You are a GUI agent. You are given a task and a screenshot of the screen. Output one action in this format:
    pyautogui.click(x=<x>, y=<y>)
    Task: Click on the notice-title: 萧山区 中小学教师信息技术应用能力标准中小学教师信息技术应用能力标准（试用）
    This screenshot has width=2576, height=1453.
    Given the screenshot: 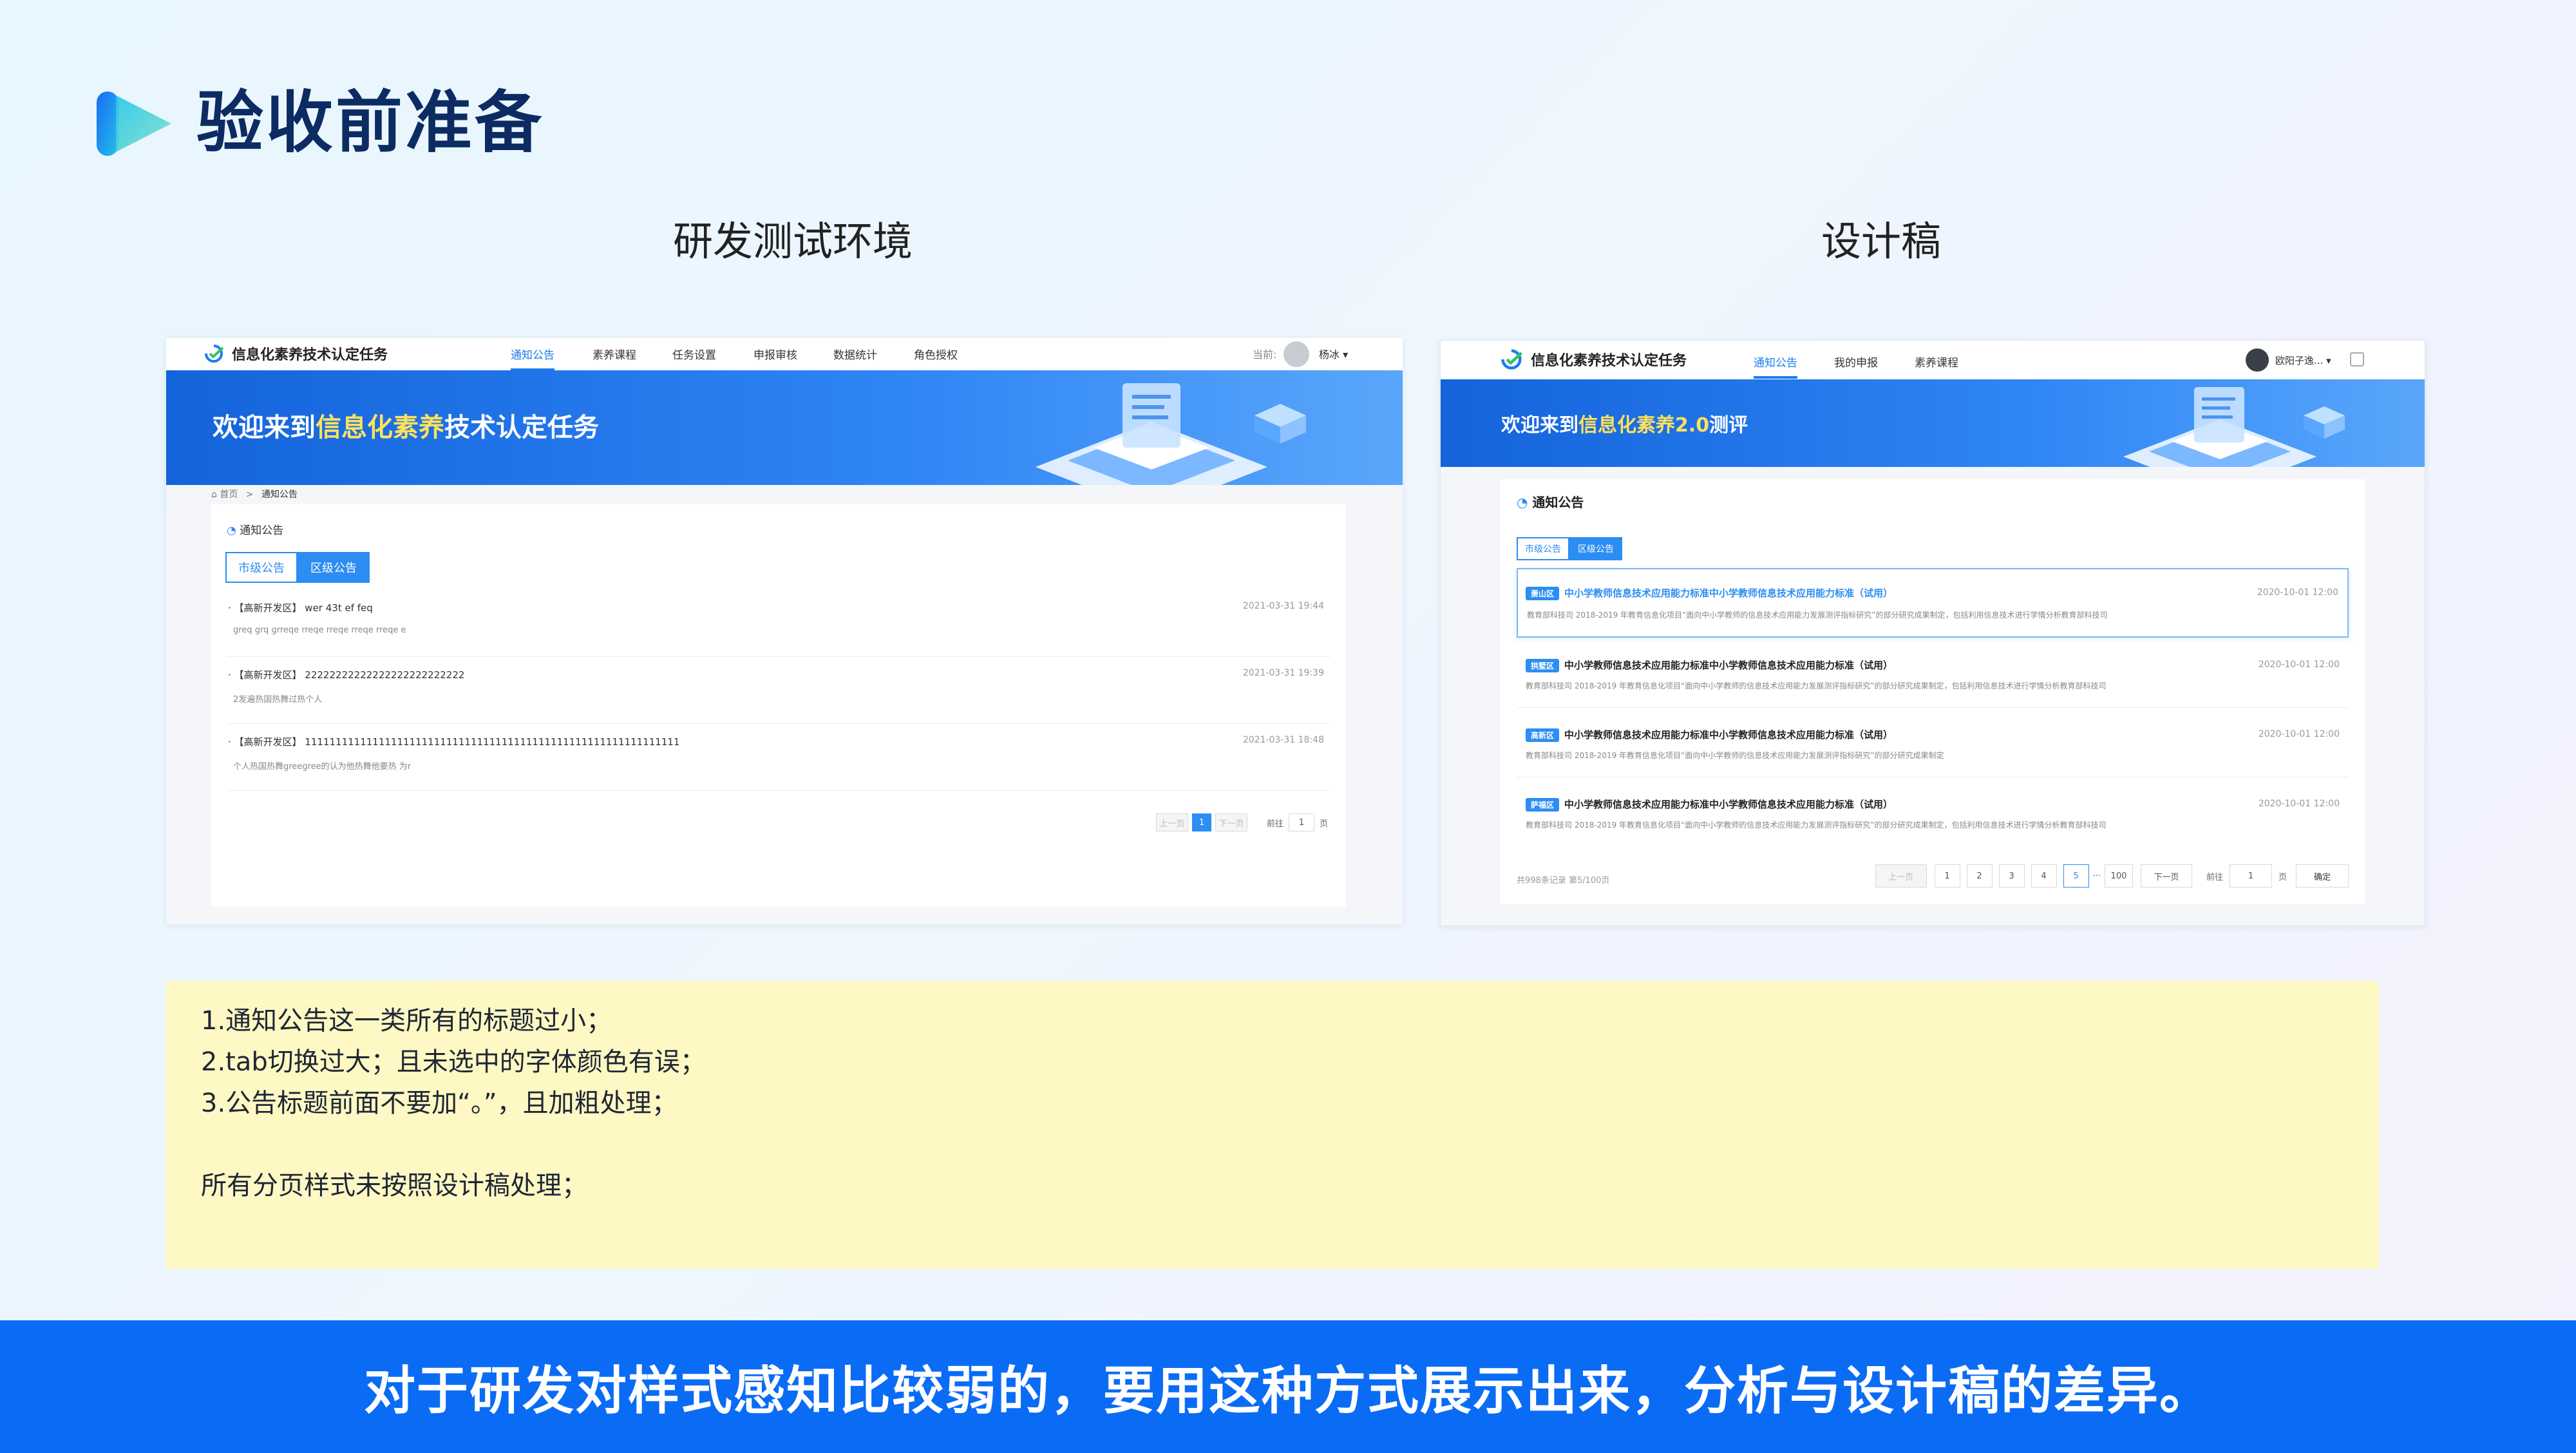 What is the action you would take?
    pyautogui.click(x=1709, y=593)
    